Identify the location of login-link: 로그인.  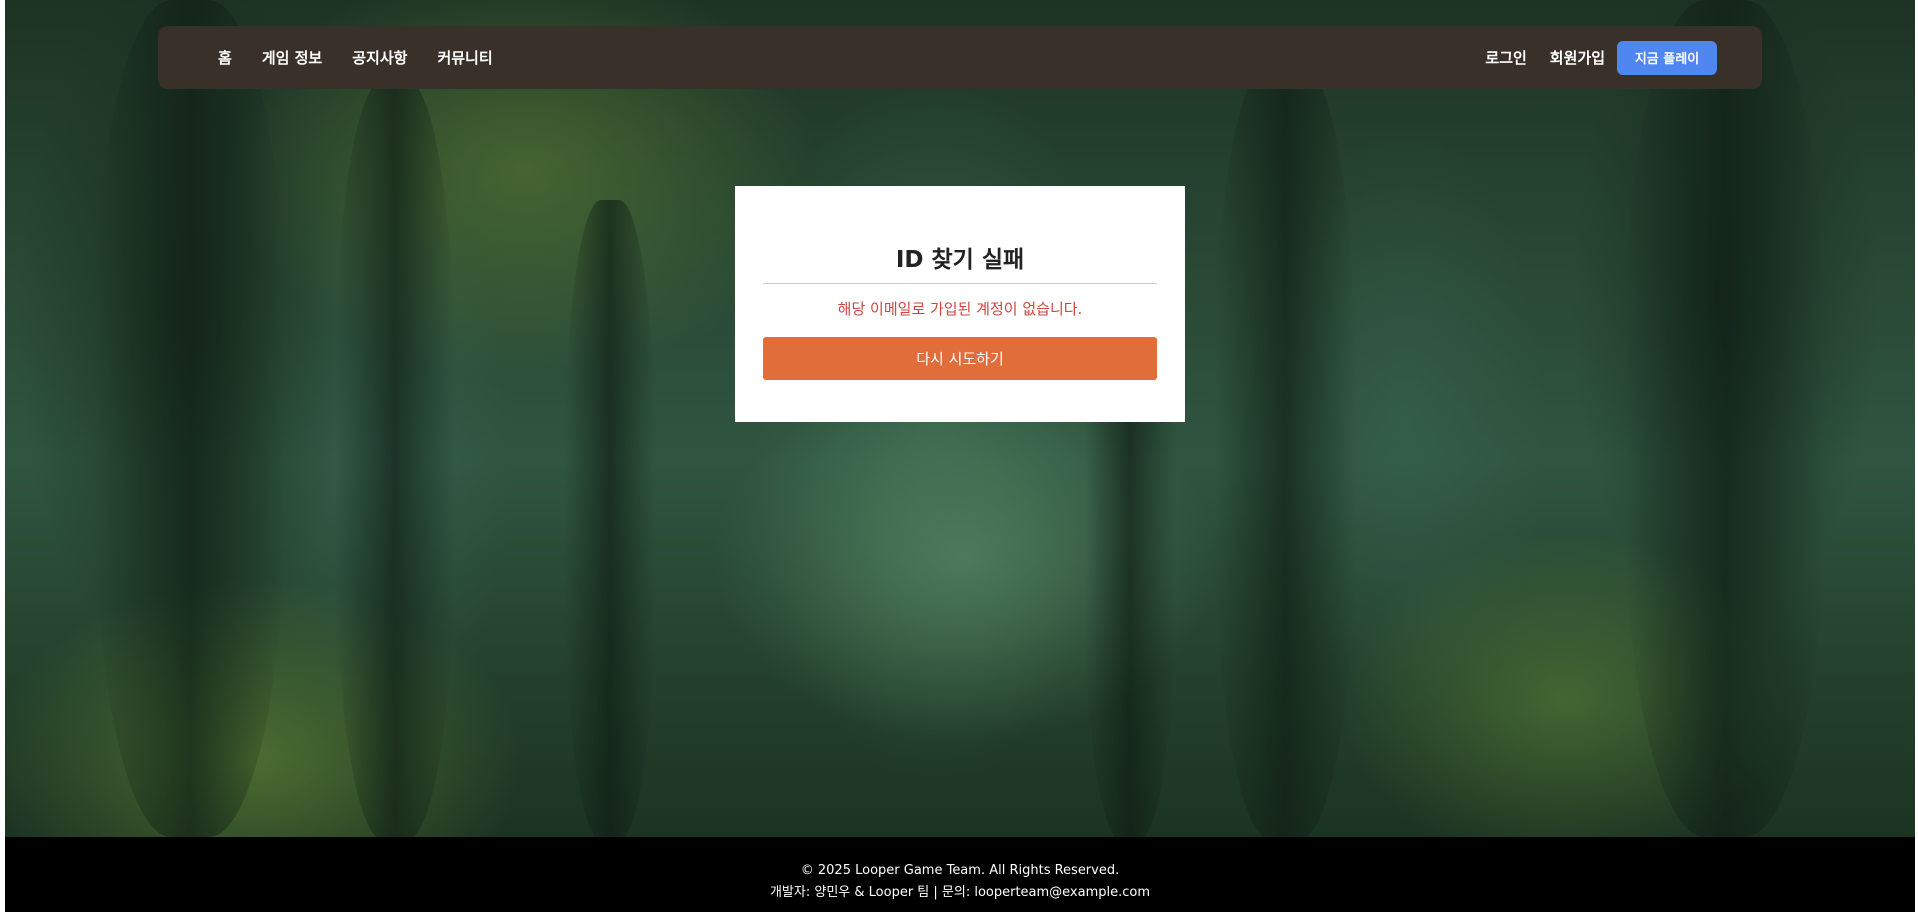
(1505, 57).